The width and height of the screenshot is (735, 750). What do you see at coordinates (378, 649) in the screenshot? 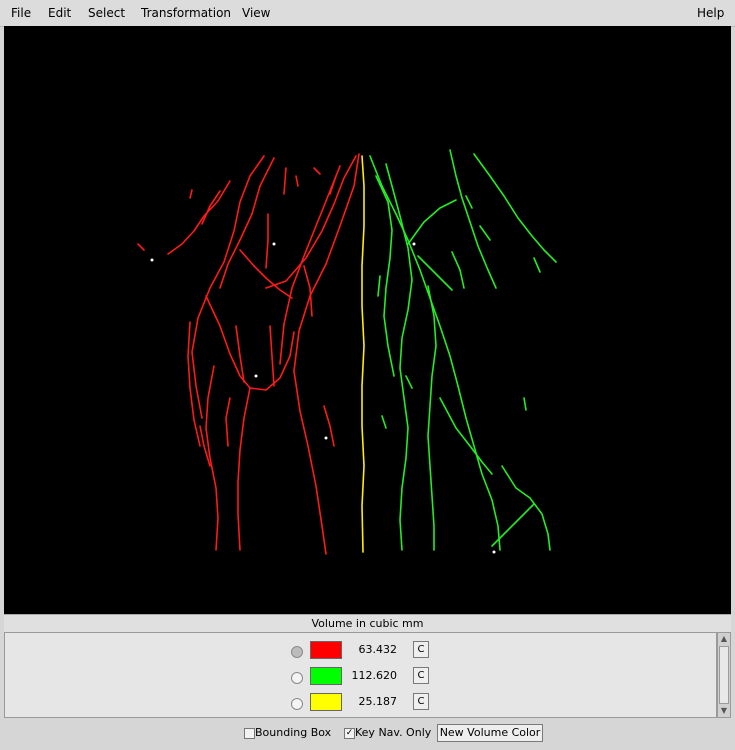
I see `volume-value: 63.432` at bounding box center [378, 649].